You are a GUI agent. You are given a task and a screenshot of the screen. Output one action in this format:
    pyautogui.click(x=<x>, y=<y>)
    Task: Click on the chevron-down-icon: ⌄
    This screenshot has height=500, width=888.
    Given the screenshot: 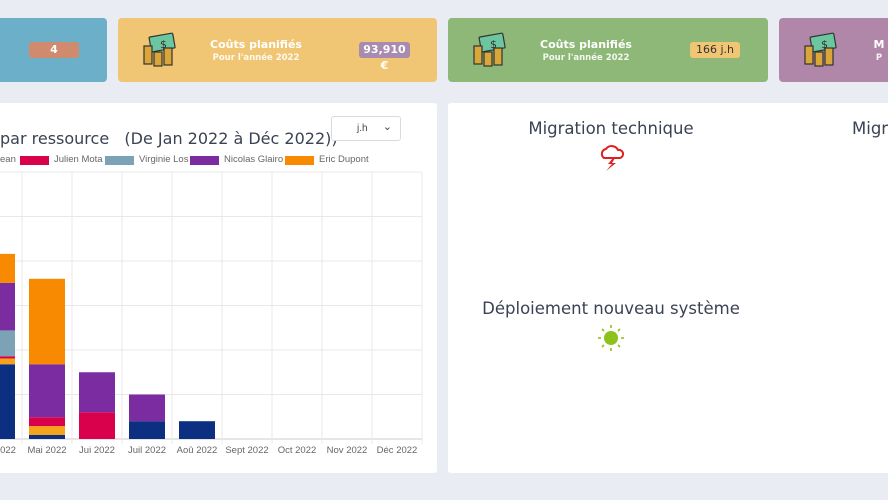 What is the action you would take?
    pyautogui.click(x=387, y=127)
    